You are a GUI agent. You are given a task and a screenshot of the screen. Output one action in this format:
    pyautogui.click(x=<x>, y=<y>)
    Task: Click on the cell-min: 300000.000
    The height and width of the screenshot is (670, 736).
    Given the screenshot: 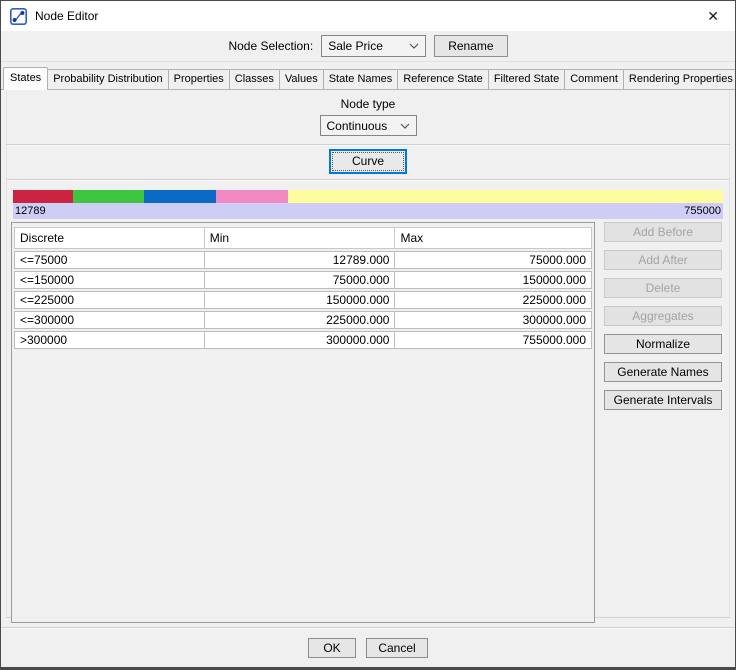 What is the action you would take?
    pyautogui.click(x=300, y=340)
    